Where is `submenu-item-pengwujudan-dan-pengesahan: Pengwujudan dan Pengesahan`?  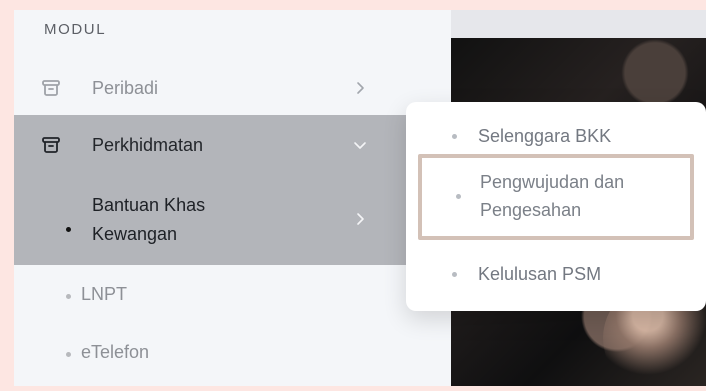
submenu-item-pengwujudan-dan-pengesahan: Pengwujudan dan Pengesahan is located at coordinates (556, 197).